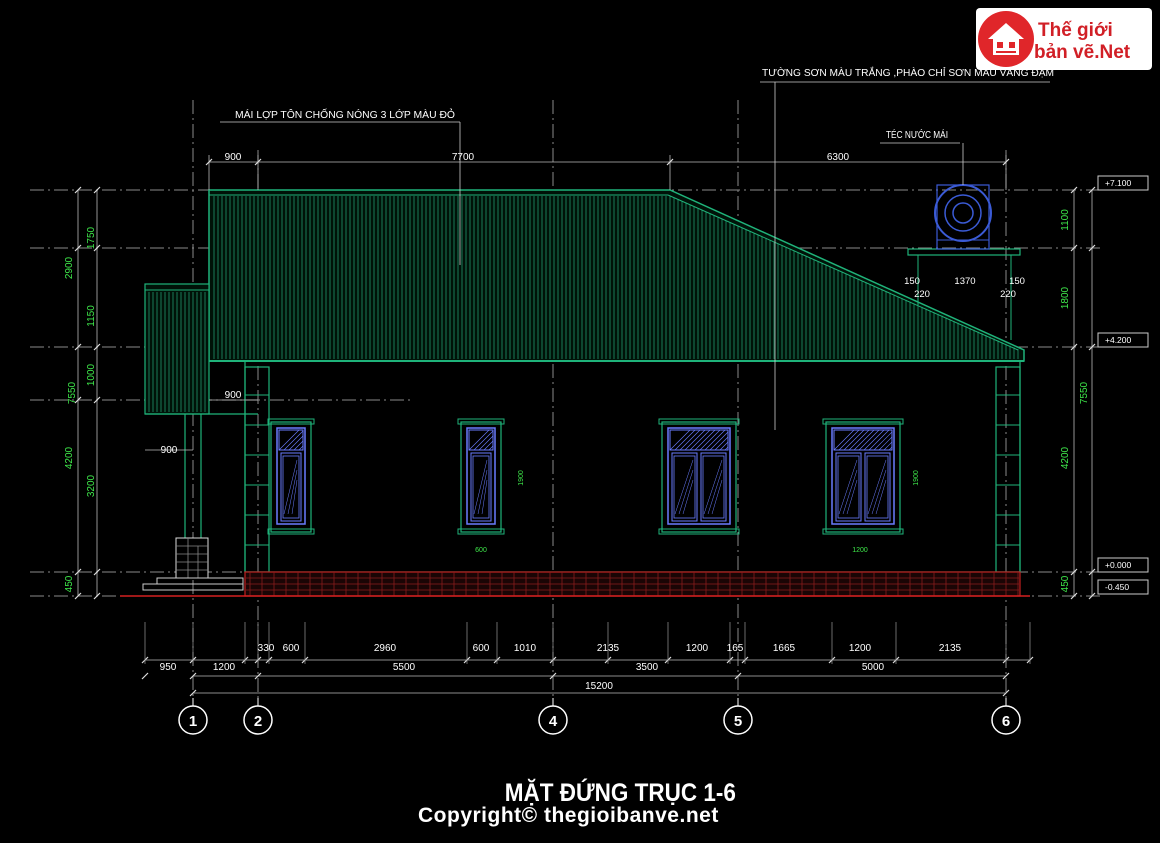 The image size is (1160, 843). Describe the element at coordinates (481, 550) in the screenshot. I see `window-dim-600: 600` at that location.